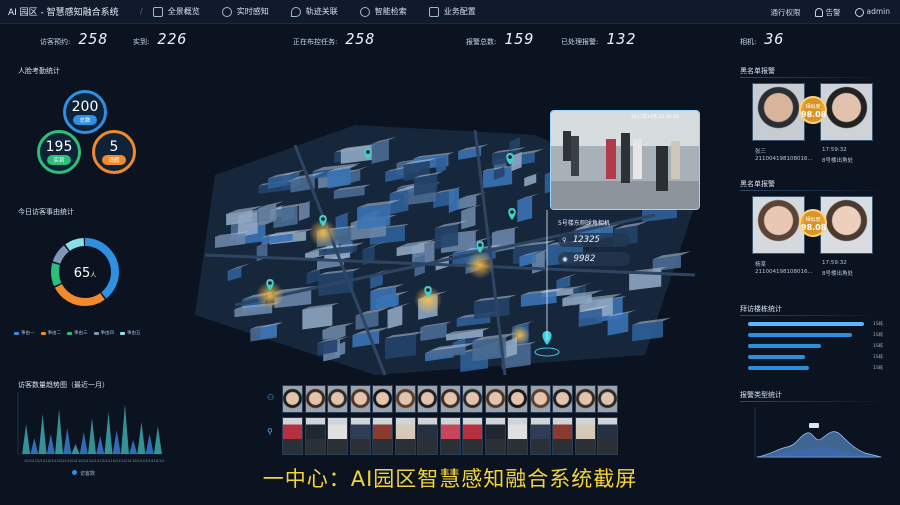 The height and width of the screenshot is (505, 900). What do you see at coordinates (655, 117) in the screenshot?
I see `video-timestamp: 2017年11月 22:40:22` at bounding box center [655, 117].